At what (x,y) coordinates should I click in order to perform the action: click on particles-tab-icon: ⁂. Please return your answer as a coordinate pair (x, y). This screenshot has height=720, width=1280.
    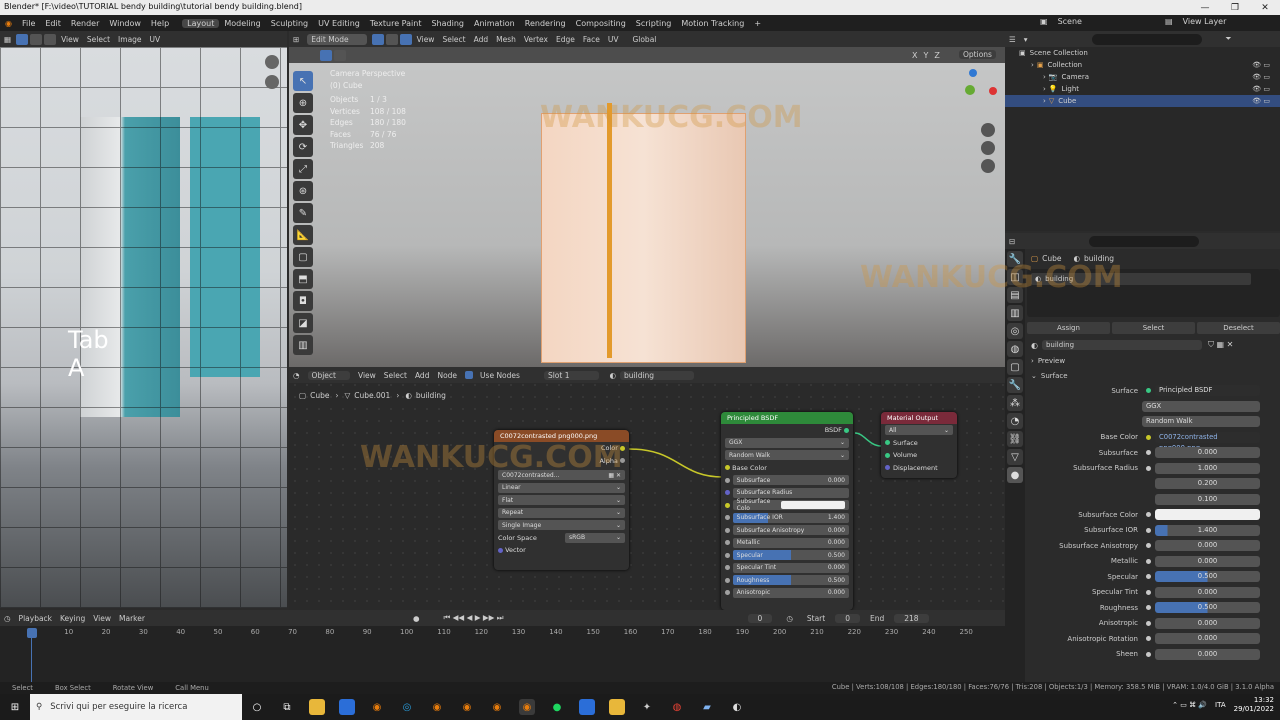
    Looking at the image, I should click on (1015, 403).